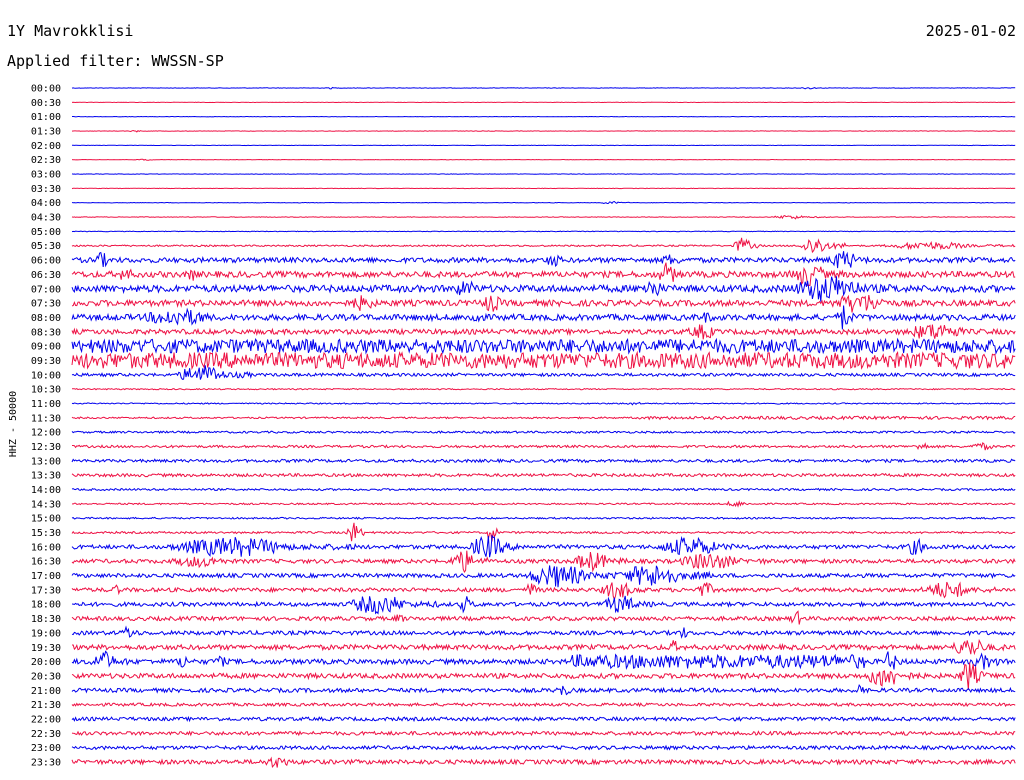 The height and width of the screenshot is (780, 1024). What do you see at coordinates (543, 676) in the screenshot?
I see `trace-row-2030` at bounding box center [543, 676].